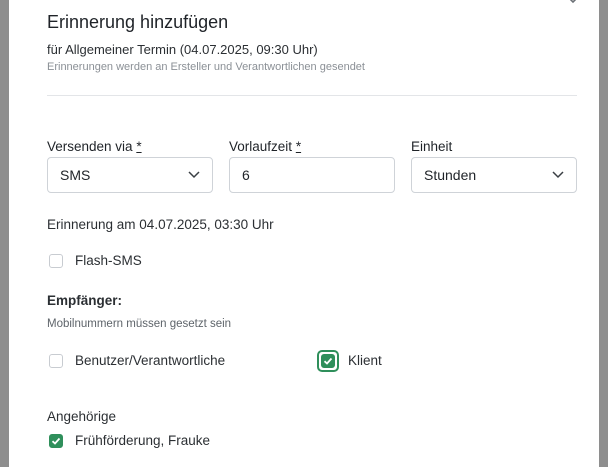 This screenshot has width=608, height=467. I want to click on via-select: SMS, so click(130, 175).